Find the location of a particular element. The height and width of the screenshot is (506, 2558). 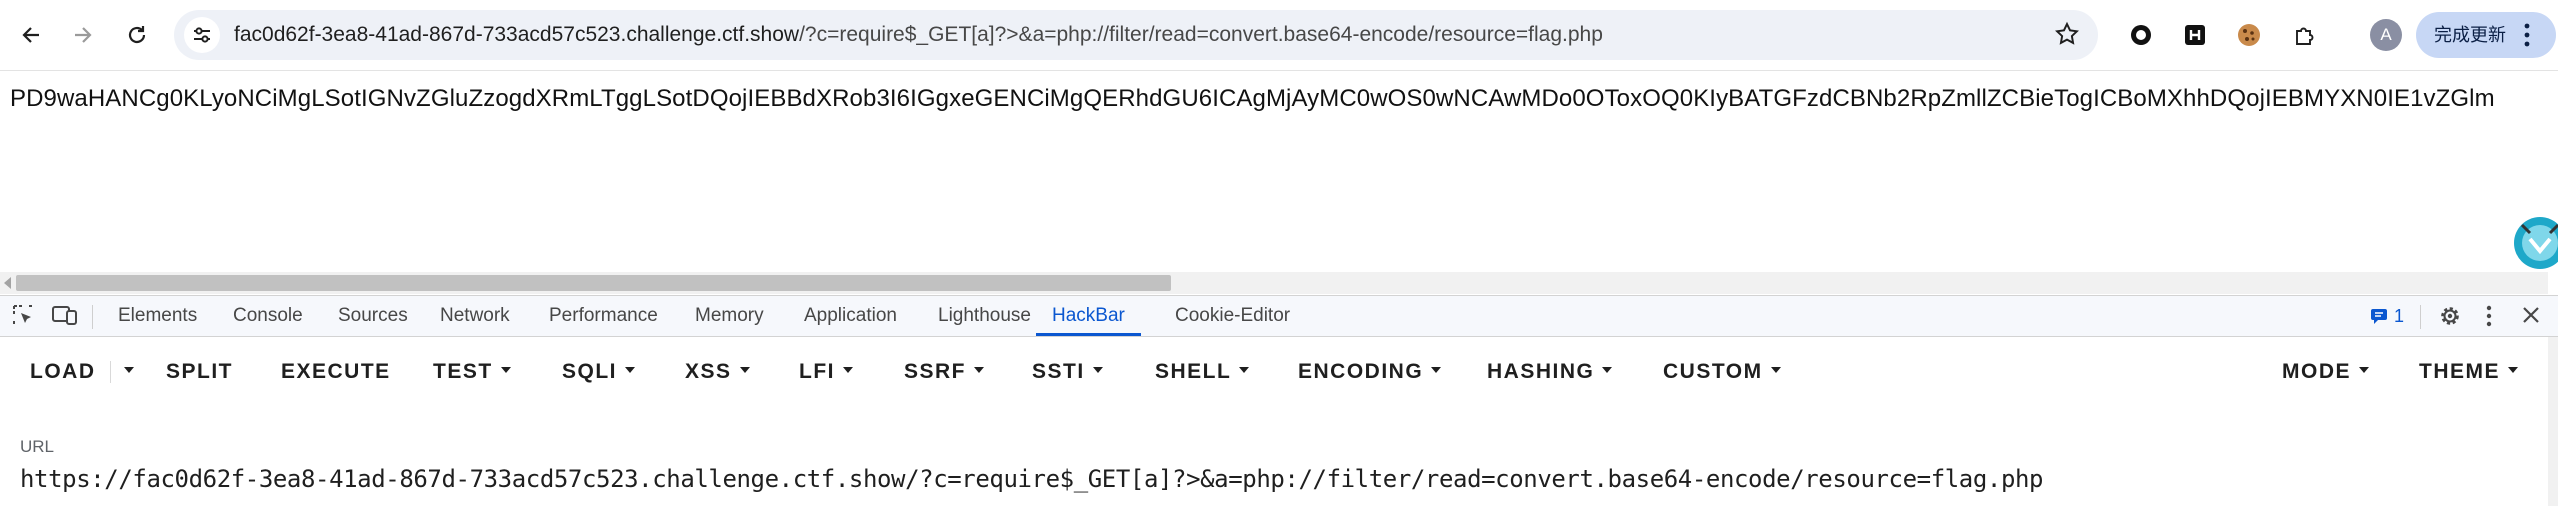

vertical-scrollbar is located at coordinates (2553, 421).